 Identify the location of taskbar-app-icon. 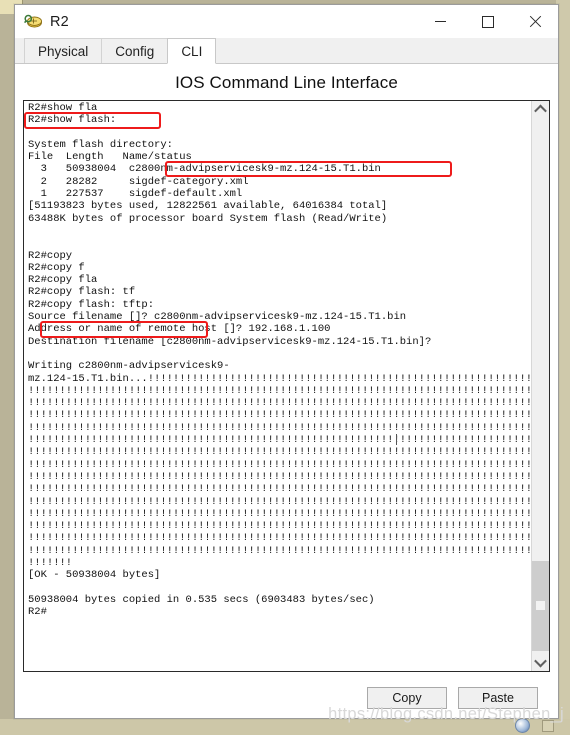
(548, 726).